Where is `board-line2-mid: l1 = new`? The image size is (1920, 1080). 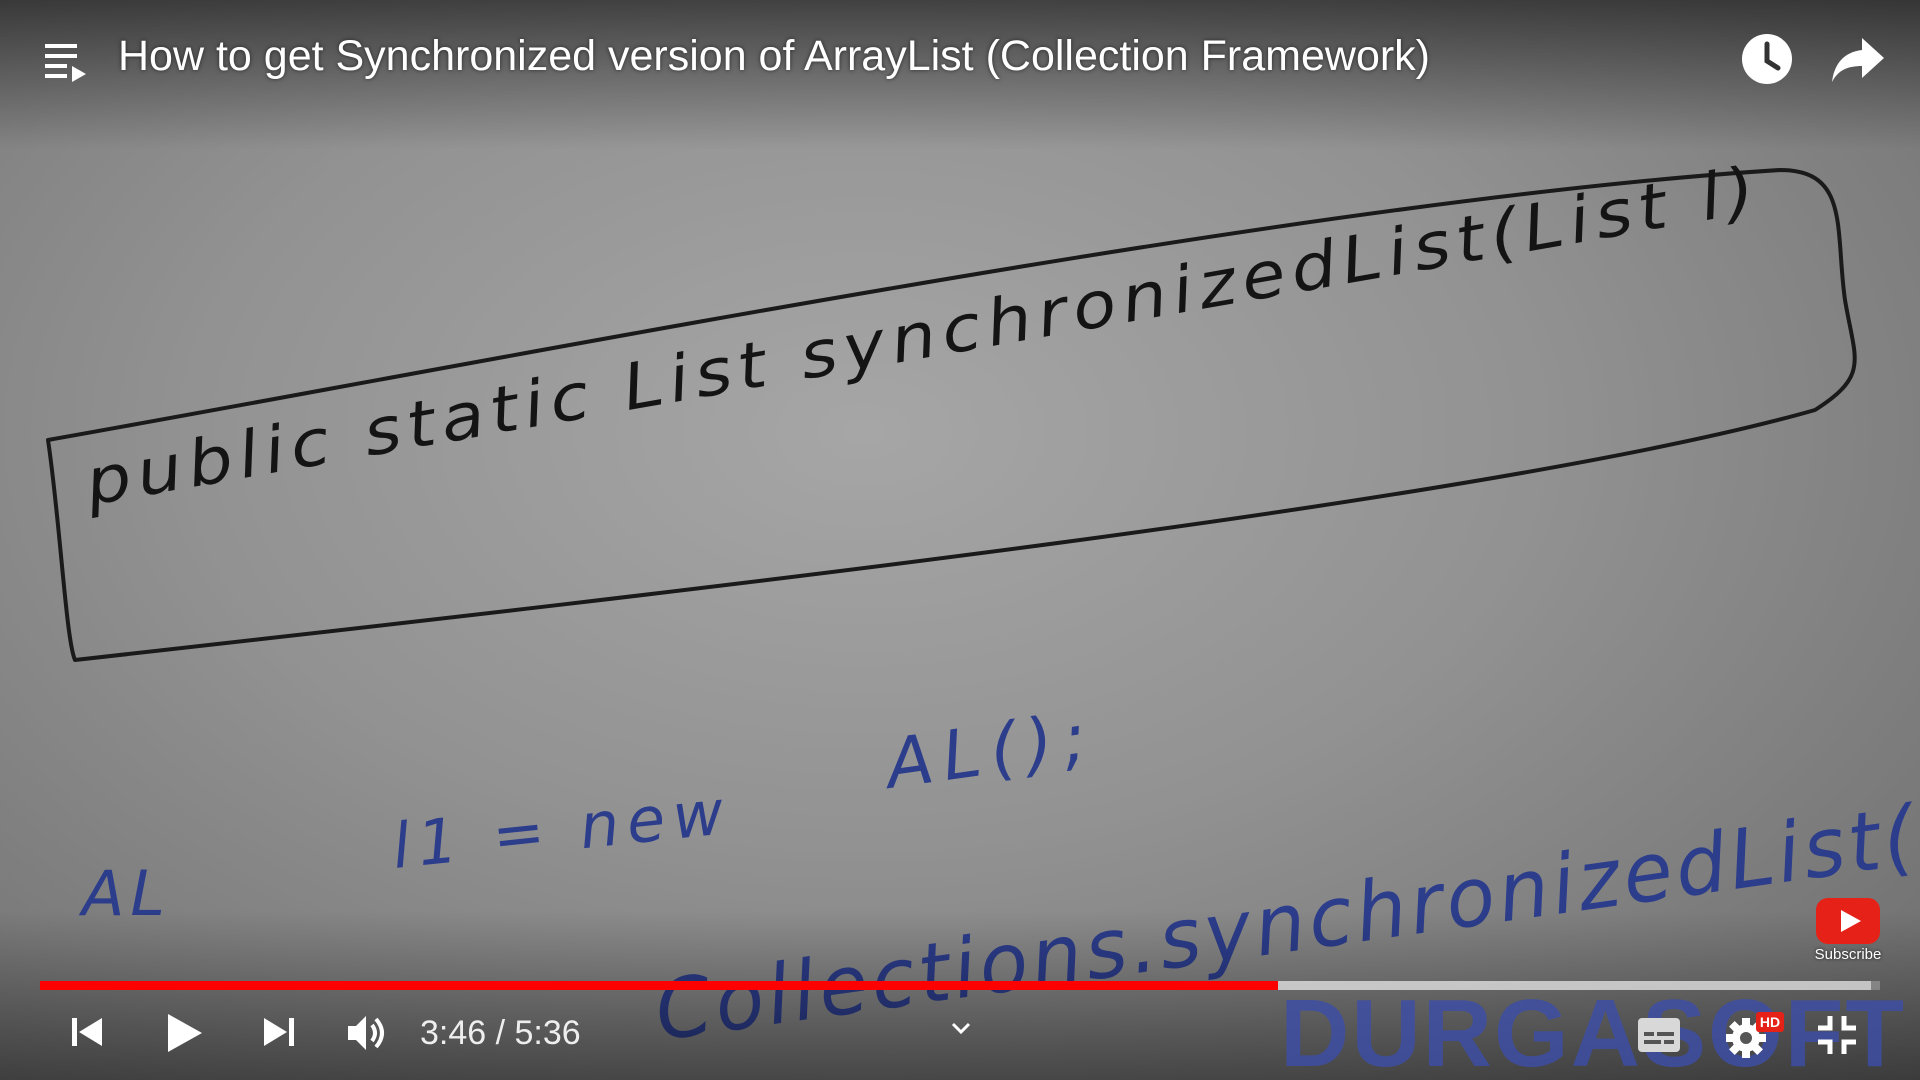 board-line2-mid: l1 = new is located at coordinates (562, 829).